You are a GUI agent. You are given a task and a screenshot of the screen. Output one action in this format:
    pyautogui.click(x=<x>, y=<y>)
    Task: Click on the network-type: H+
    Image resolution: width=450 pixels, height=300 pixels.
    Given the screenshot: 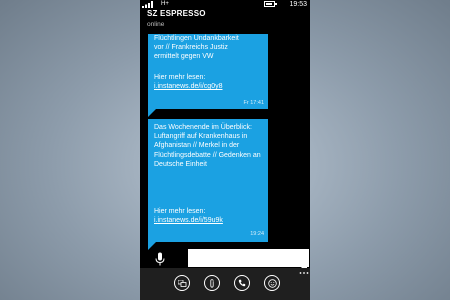 What is the action you would take?
    pyautogui.click(x=165, y=4)
    